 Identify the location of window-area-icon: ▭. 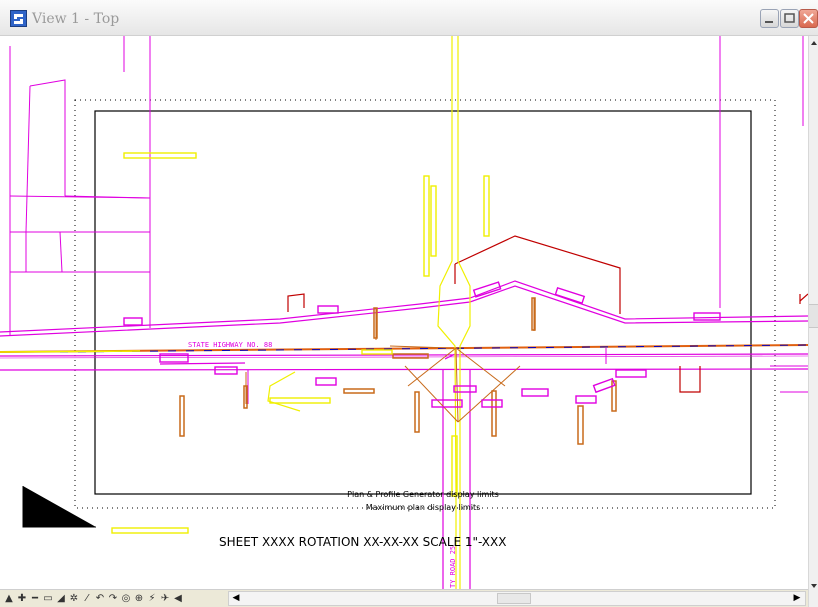
(48, 599).